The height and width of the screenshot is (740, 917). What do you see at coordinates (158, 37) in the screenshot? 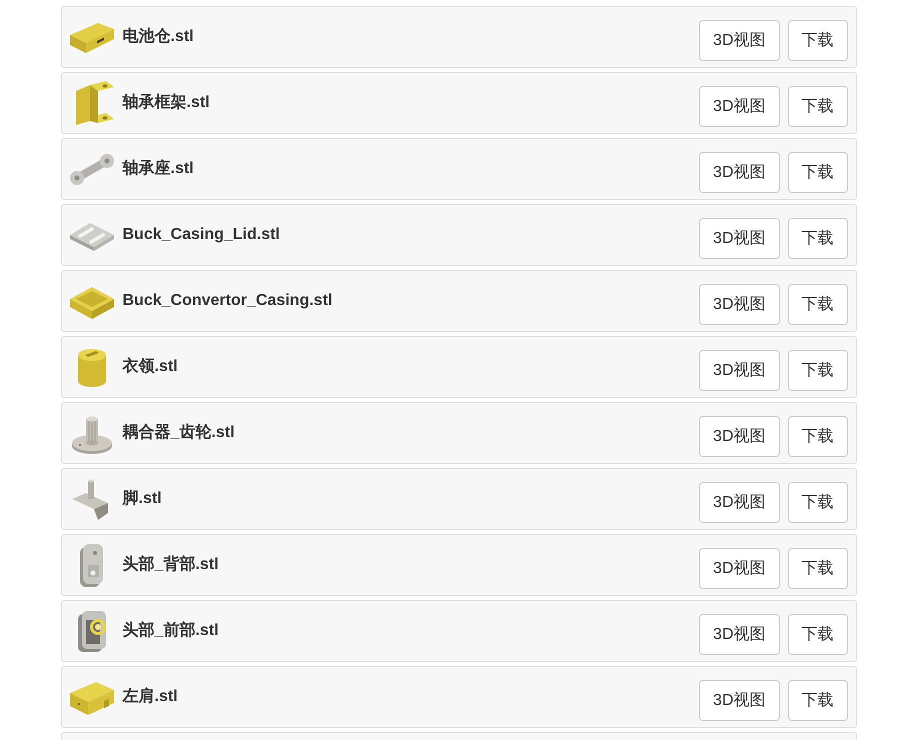
I see `file-name: 电池仓.stl` at bounding box center [158, 37].